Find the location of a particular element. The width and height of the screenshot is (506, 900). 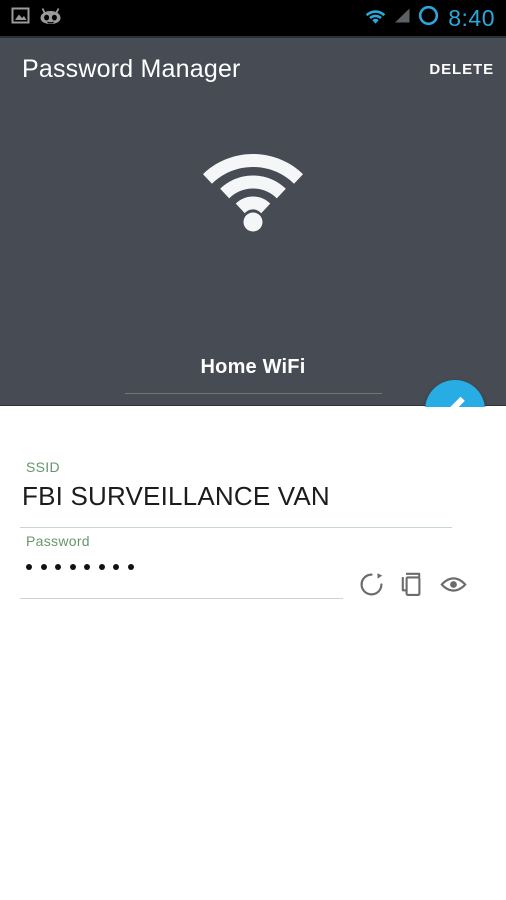

wifi-signal-icon is located at coordinates (375, 18).